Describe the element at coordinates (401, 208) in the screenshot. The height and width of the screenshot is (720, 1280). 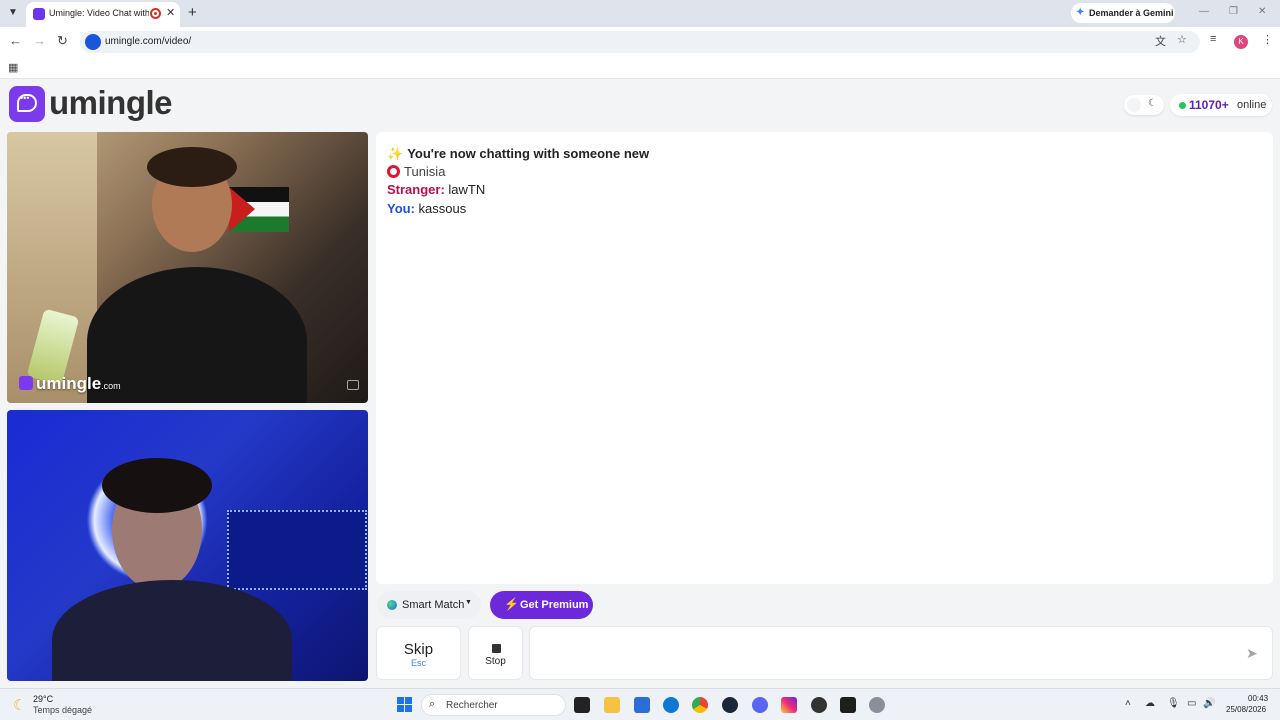
I see `you-label: You:` at that location.